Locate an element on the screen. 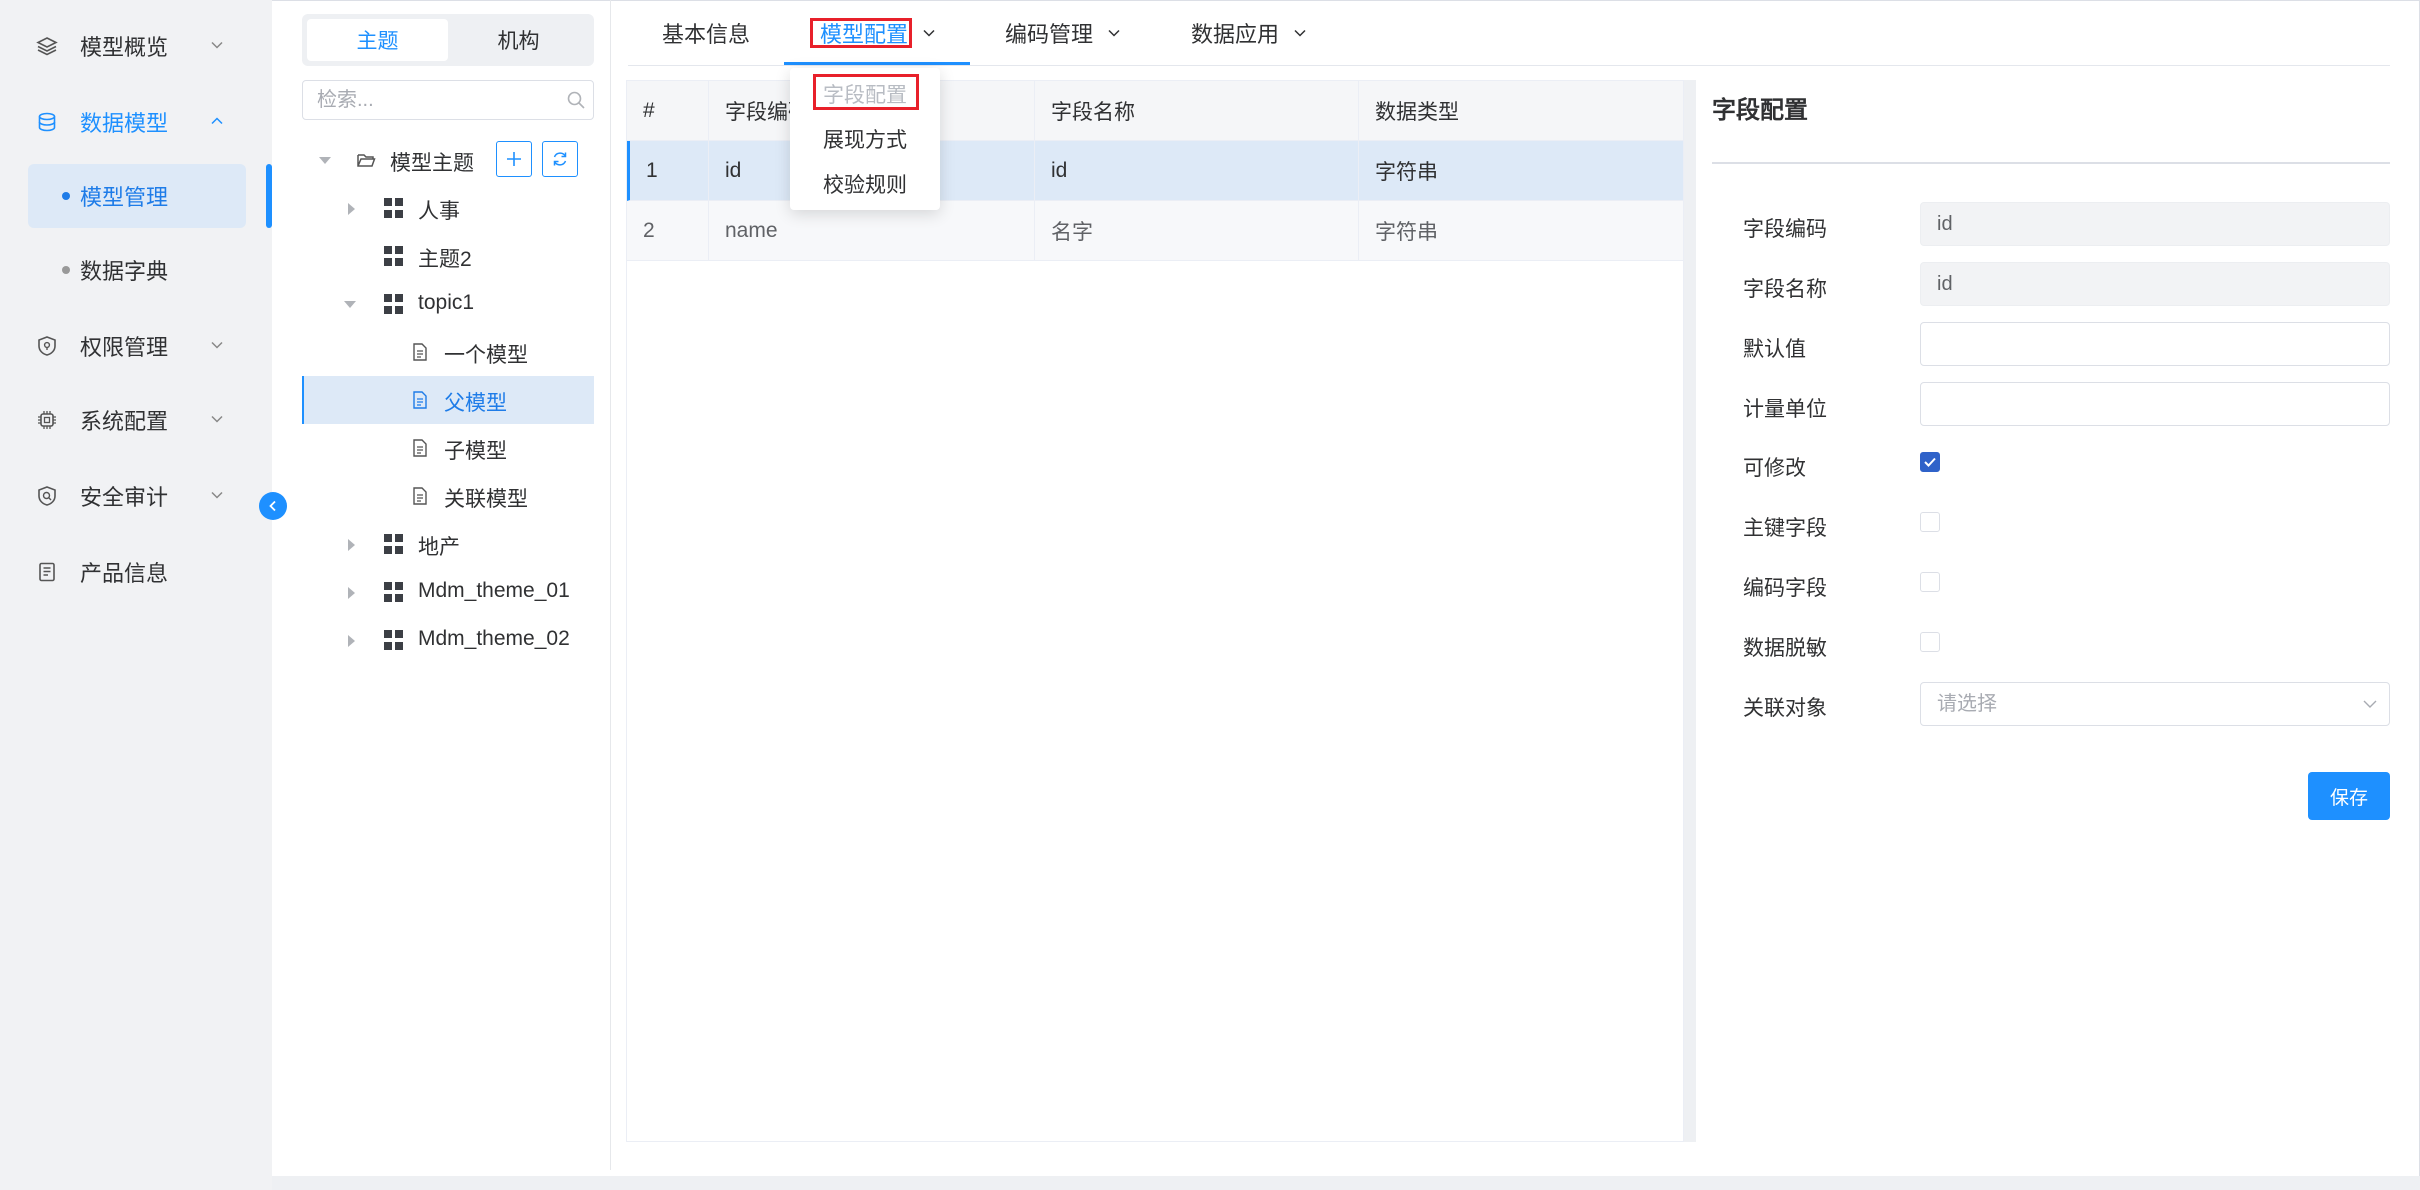 This screenshot has width=2420, height=1190. tree-label: 父模型 is located at coordinates (475, 403).